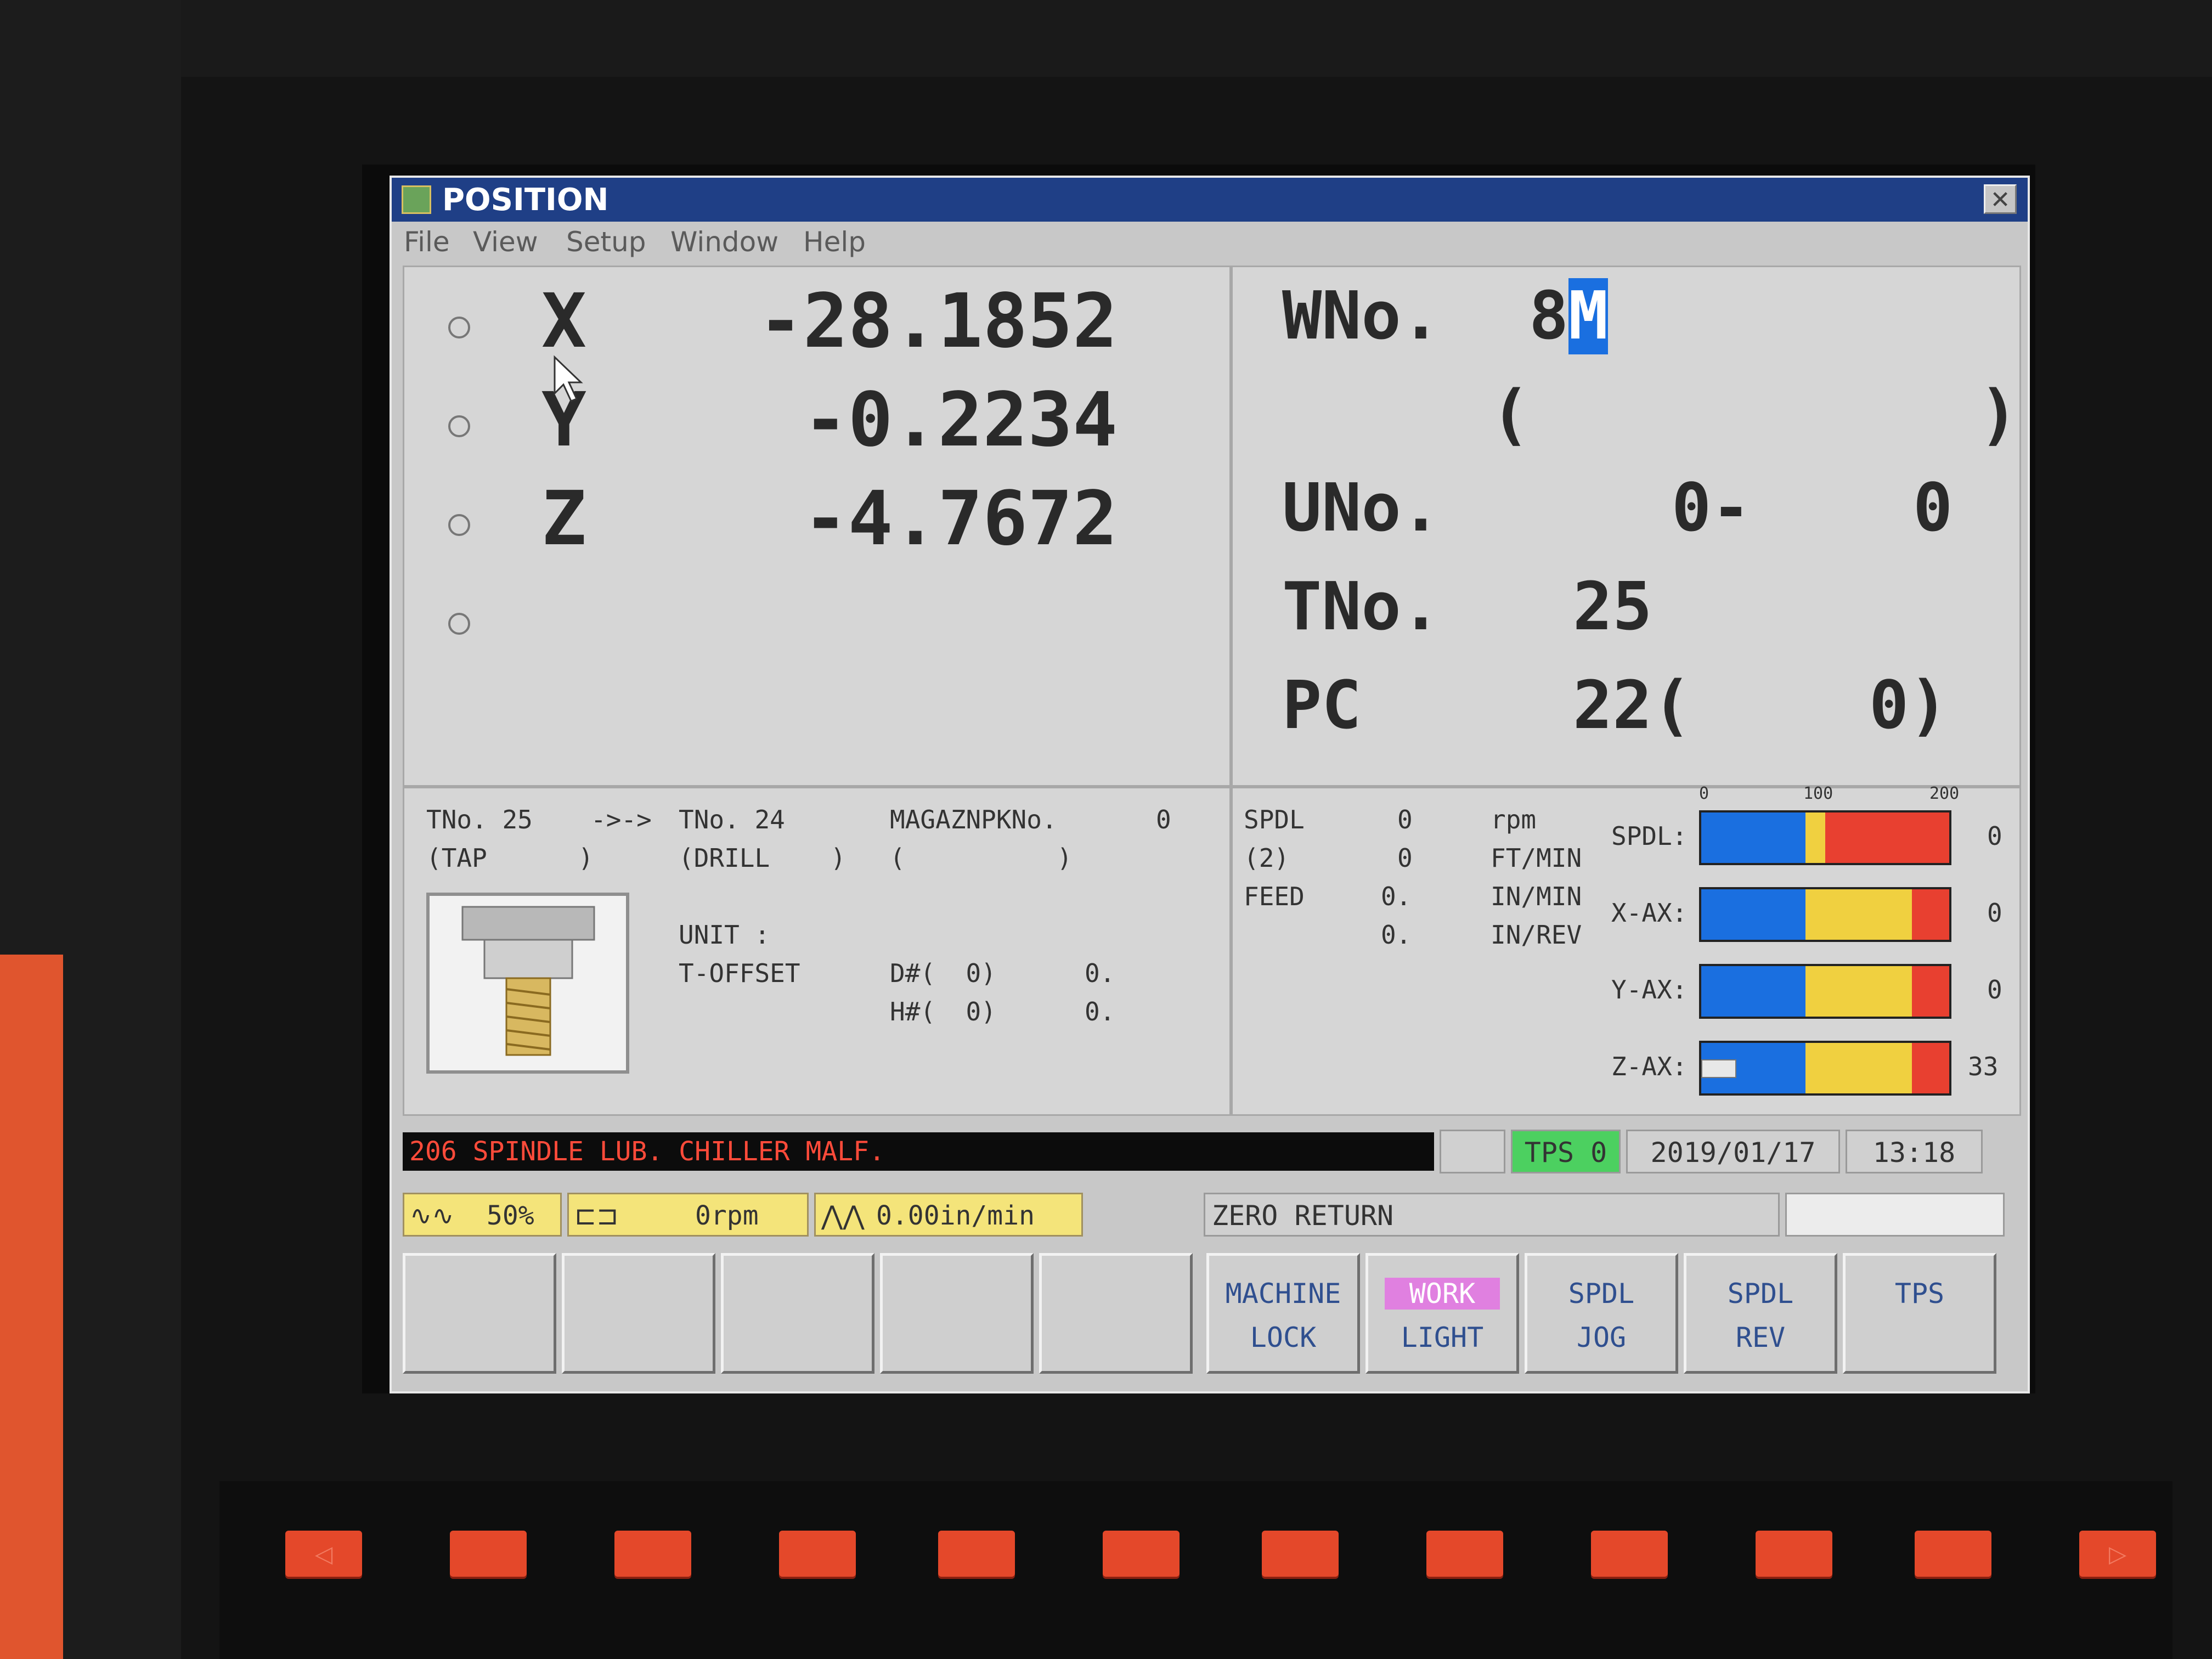 The image size is (2212, 1659). What do you see at coordinates (1362, 607) in the screenshot?
I see `tno-label: TNo.` at bounding box center [1362, 607].